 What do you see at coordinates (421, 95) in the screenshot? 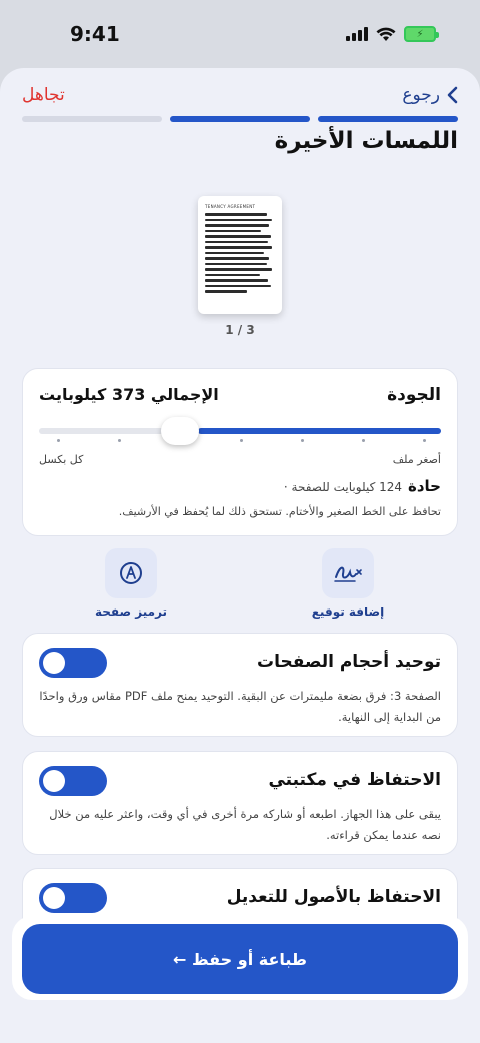
I see `back-label: رجوع` at bounding box center [421, 95].